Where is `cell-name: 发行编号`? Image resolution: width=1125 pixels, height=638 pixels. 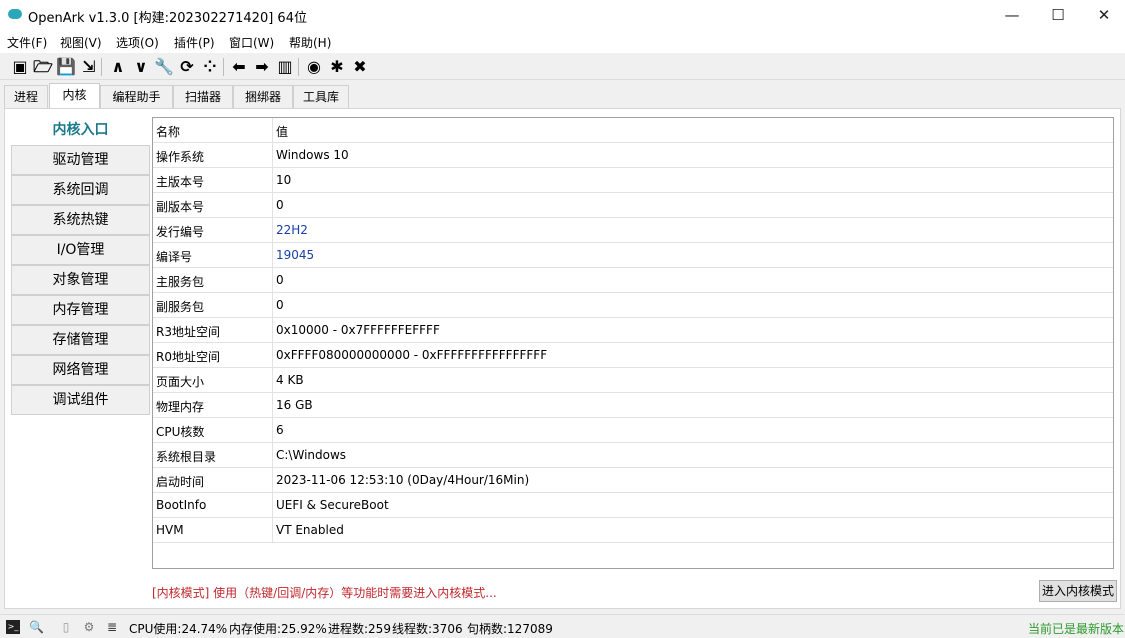 cell-name: 发行编号 is located at coordinates (180, 232).